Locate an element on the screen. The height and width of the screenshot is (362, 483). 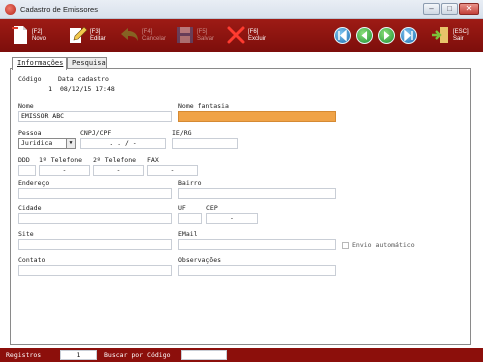
pessoa-label: Pessoa is located at coordinates (30, 133).